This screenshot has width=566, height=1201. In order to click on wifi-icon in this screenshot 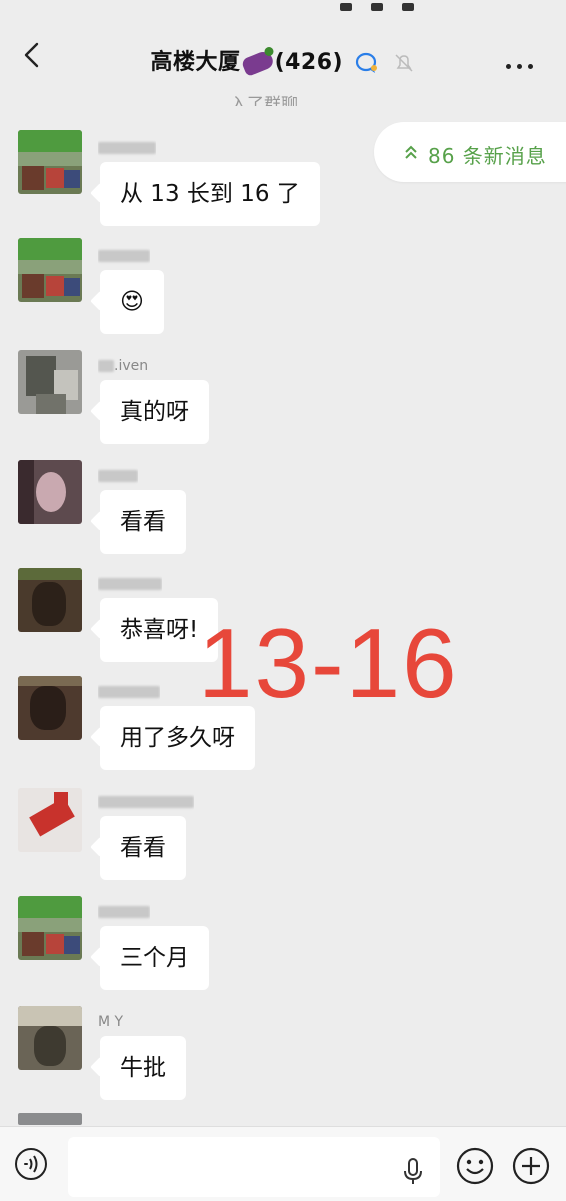, I will do `click(377, 7)`.